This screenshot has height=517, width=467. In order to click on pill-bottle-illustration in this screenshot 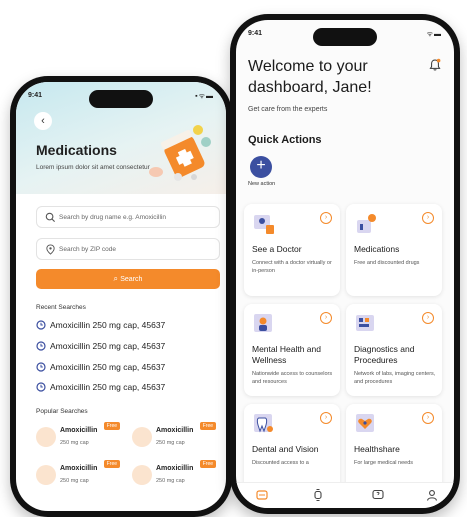, I will do `click(180, 153)`.